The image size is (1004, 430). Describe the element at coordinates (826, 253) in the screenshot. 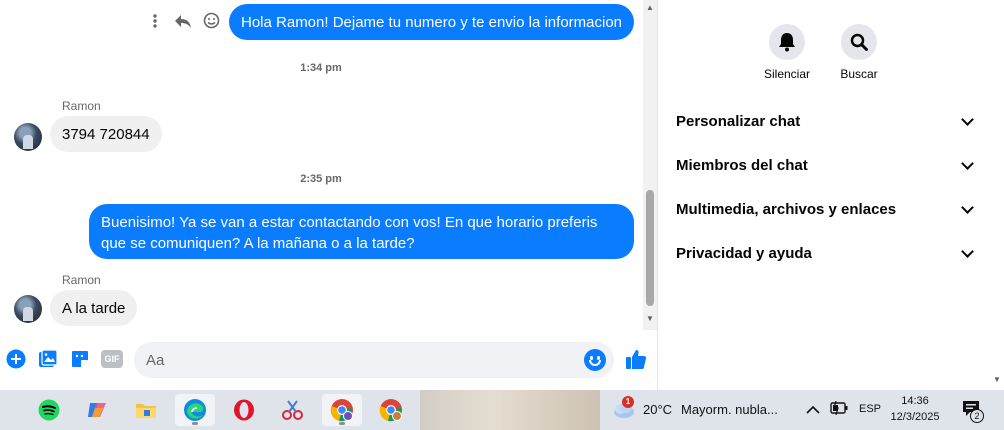

I see `section-privacy-help: Privacidad y ayuda` at that location.